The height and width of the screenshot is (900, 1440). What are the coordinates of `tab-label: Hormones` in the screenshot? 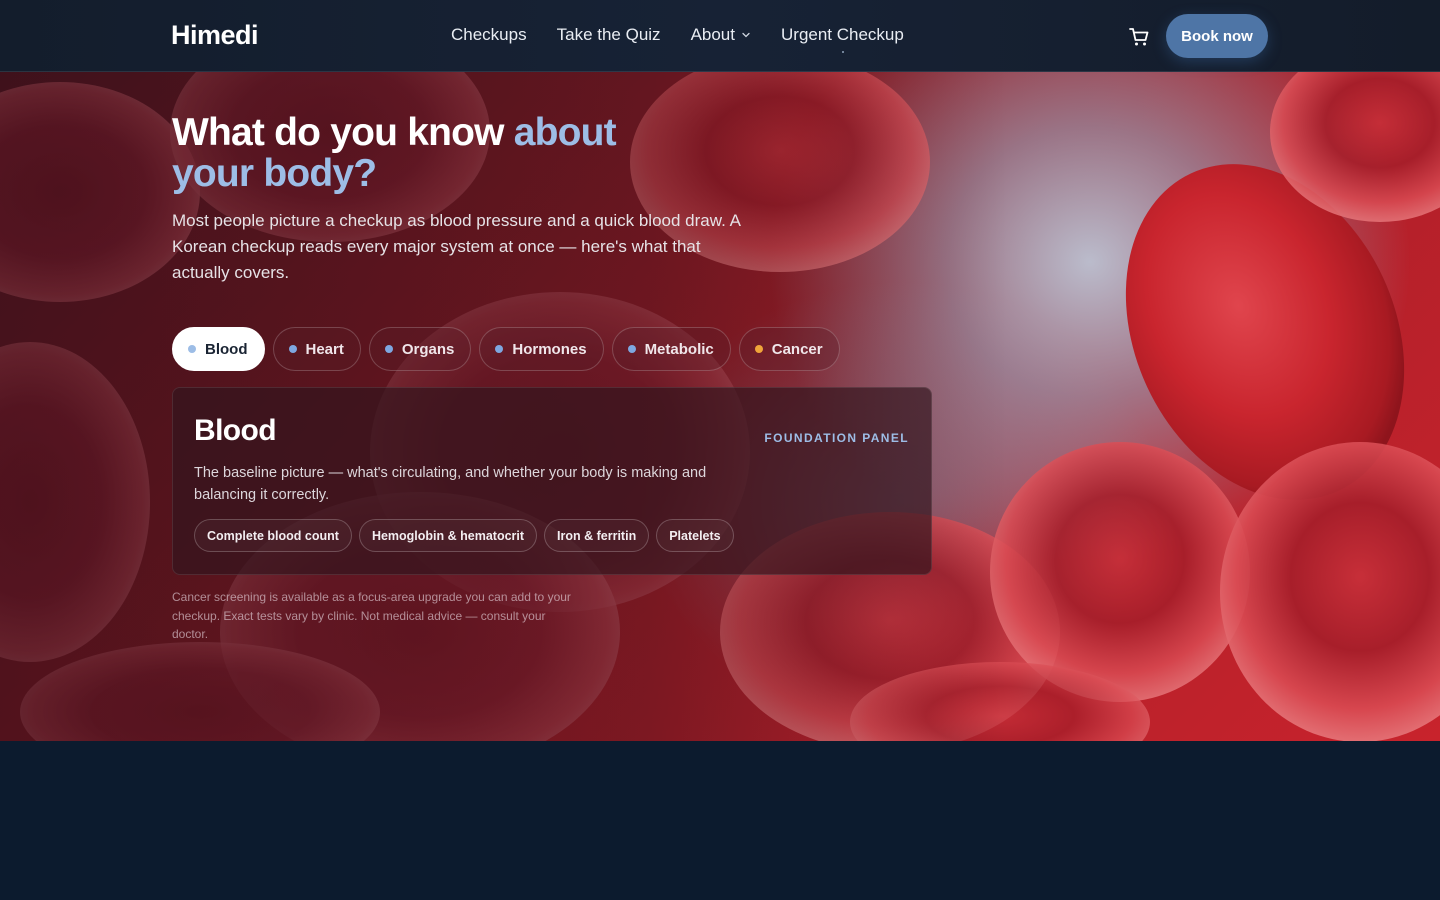 It's located at (549, 349).